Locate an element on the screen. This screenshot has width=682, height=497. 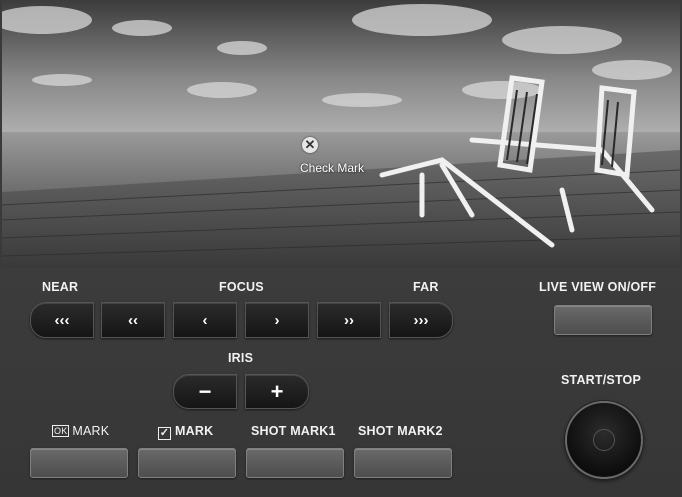
ok-icon: OK is located at coordinates (61, 431).